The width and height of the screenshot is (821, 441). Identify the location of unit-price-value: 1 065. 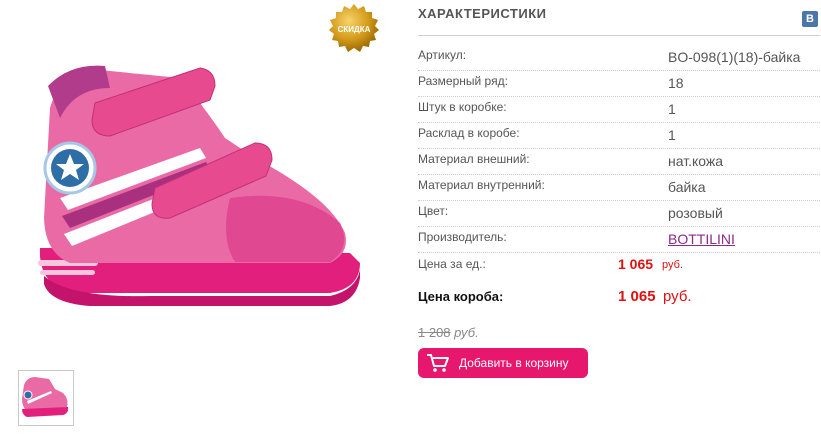
(636, 264).